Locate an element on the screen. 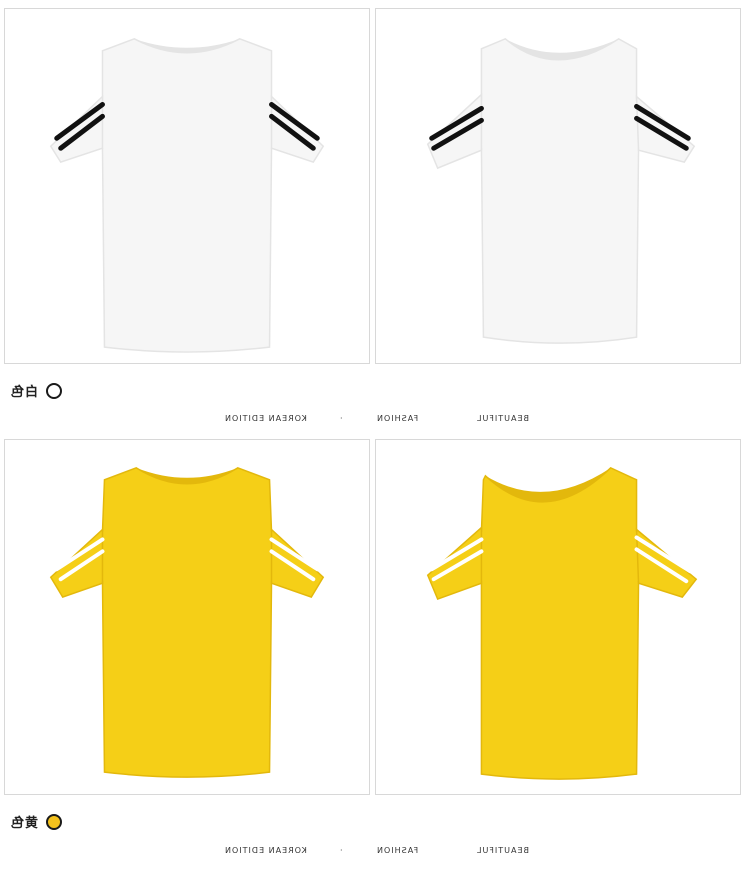  color-name: 黄色 is located at coordinates (24, 823).